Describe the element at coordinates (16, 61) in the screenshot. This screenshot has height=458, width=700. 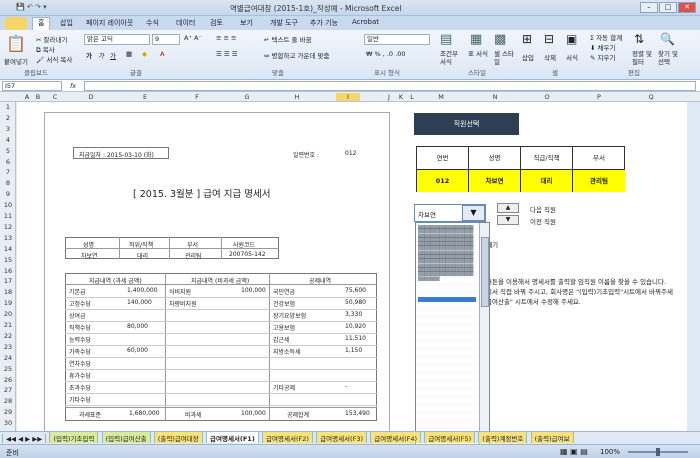
I see `paste-button: 붙여넣기` at that location.